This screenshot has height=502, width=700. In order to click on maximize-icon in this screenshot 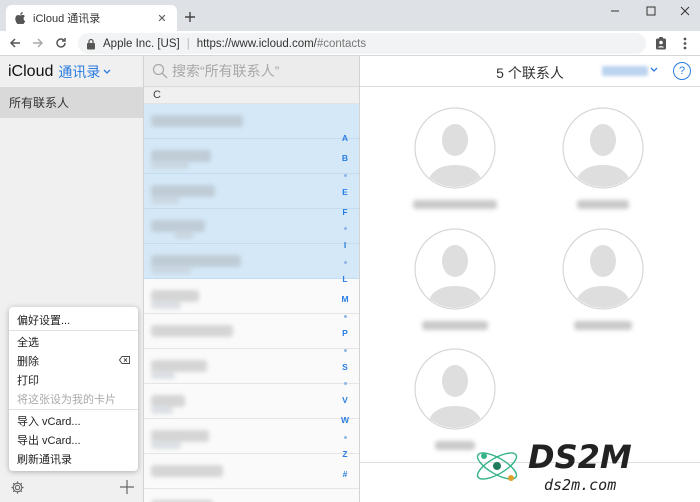, I will do `click(651, 11)`.